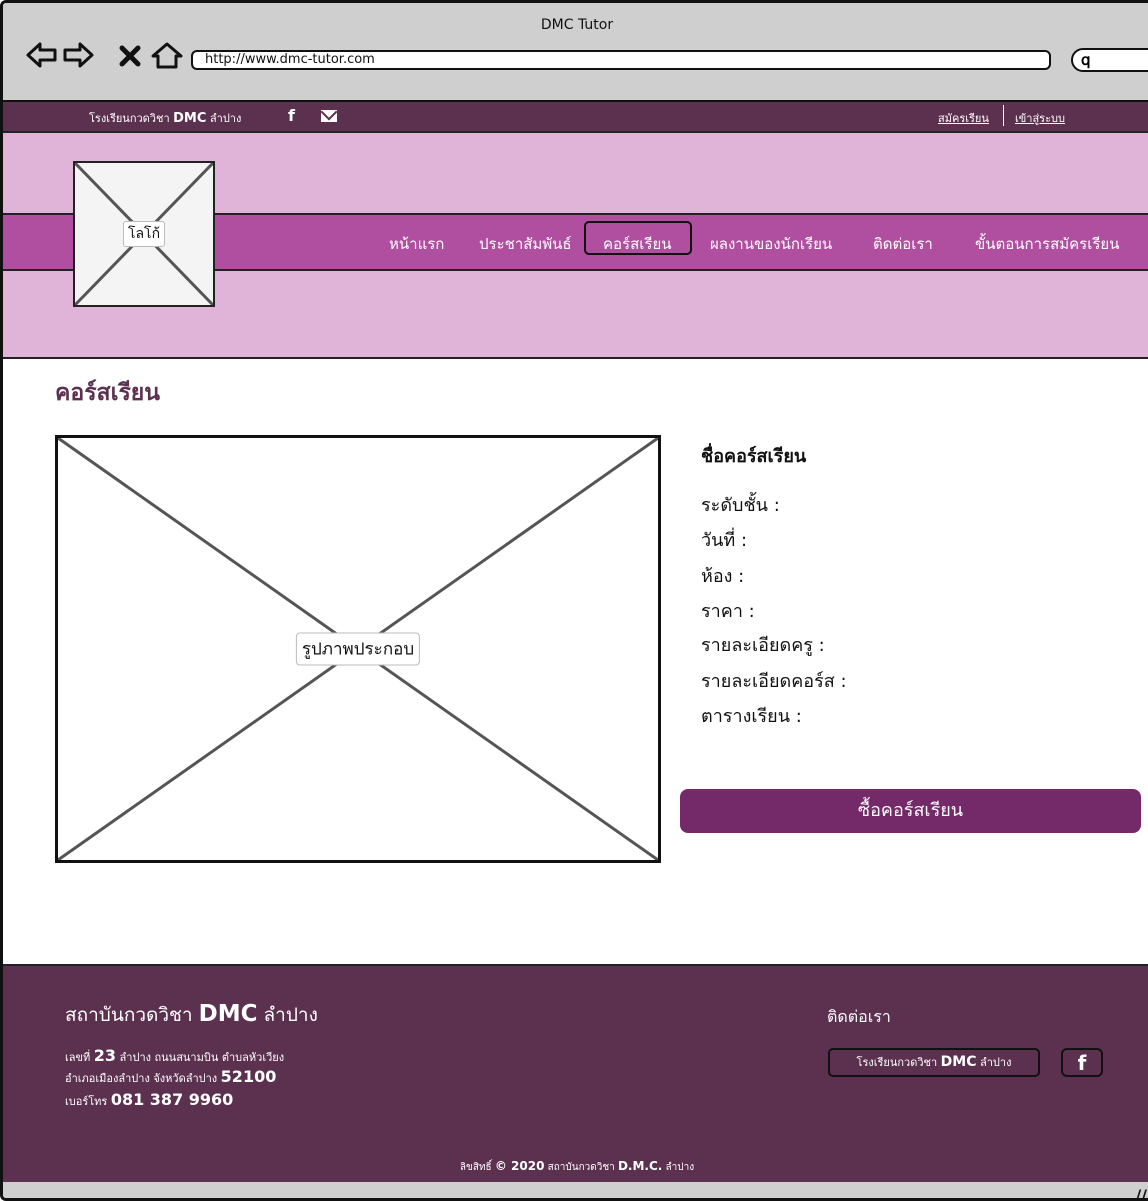  I want to click on logo-placeholder: โลโก้, so click(144, 234).